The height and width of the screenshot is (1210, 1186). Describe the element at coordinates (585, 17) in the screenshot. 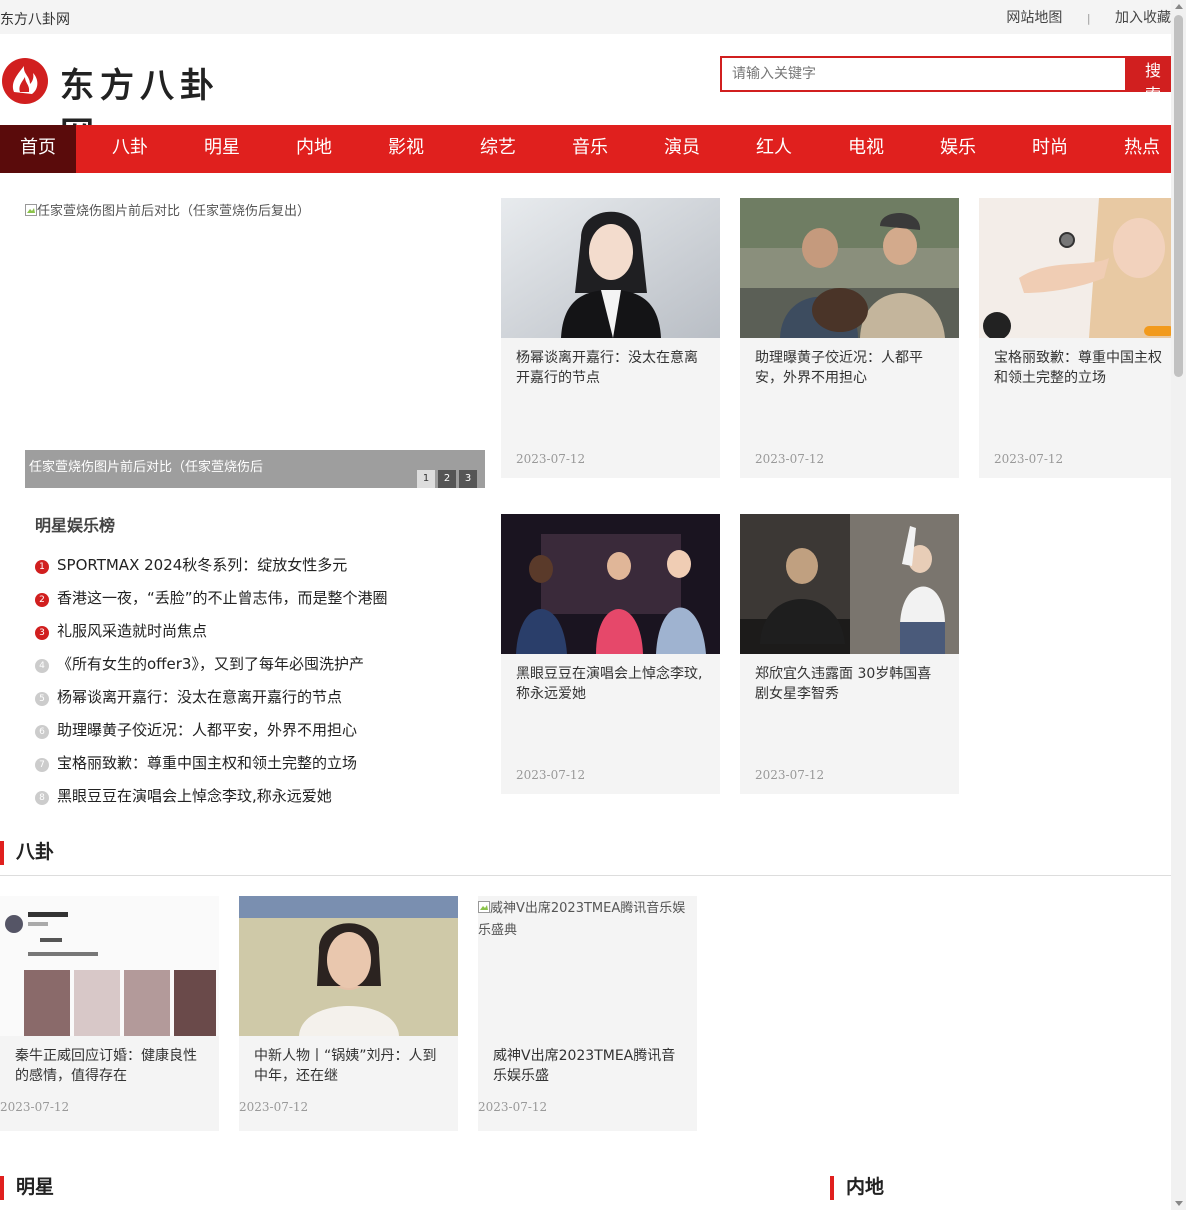

I see `top-bar: 东方八卦网 网站地图 | 加入收藏` at that location.